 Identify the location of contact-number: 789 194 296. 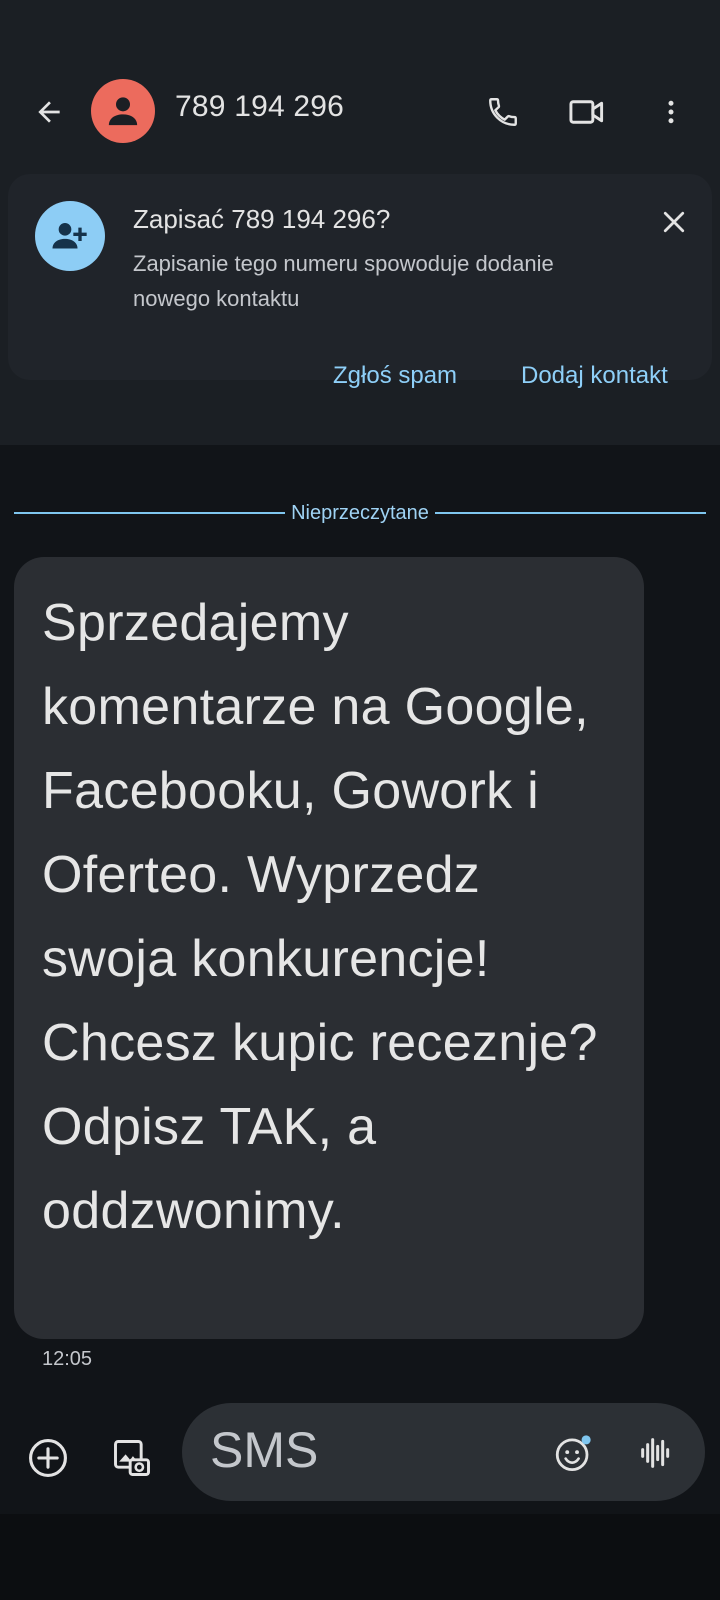
(259, 107).